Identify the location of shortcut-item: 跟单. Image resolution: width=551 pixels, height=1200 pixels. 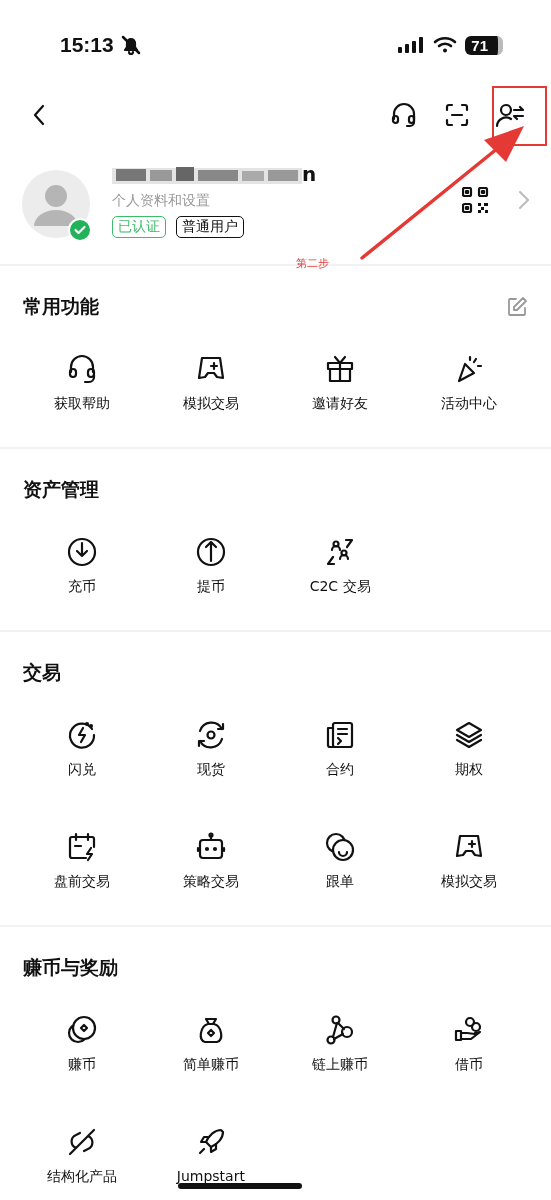
(340, 861).